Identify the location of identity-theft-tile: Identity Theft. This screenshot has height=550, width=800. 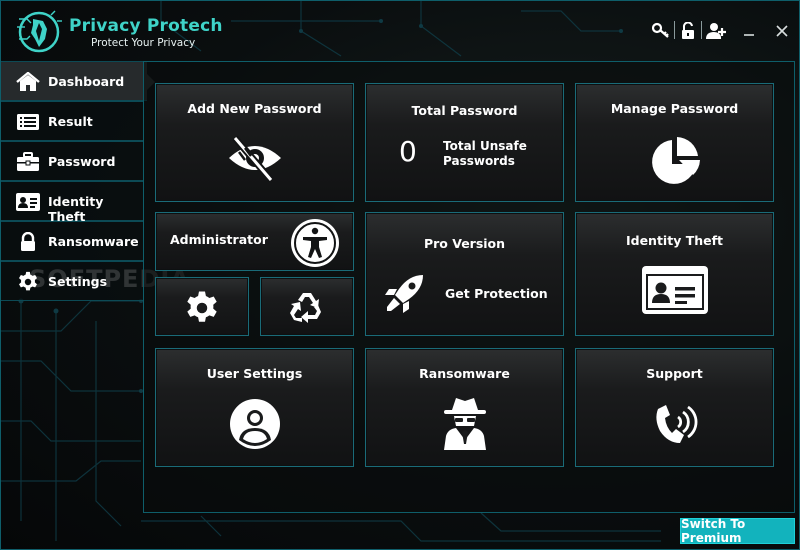
(674, 274).